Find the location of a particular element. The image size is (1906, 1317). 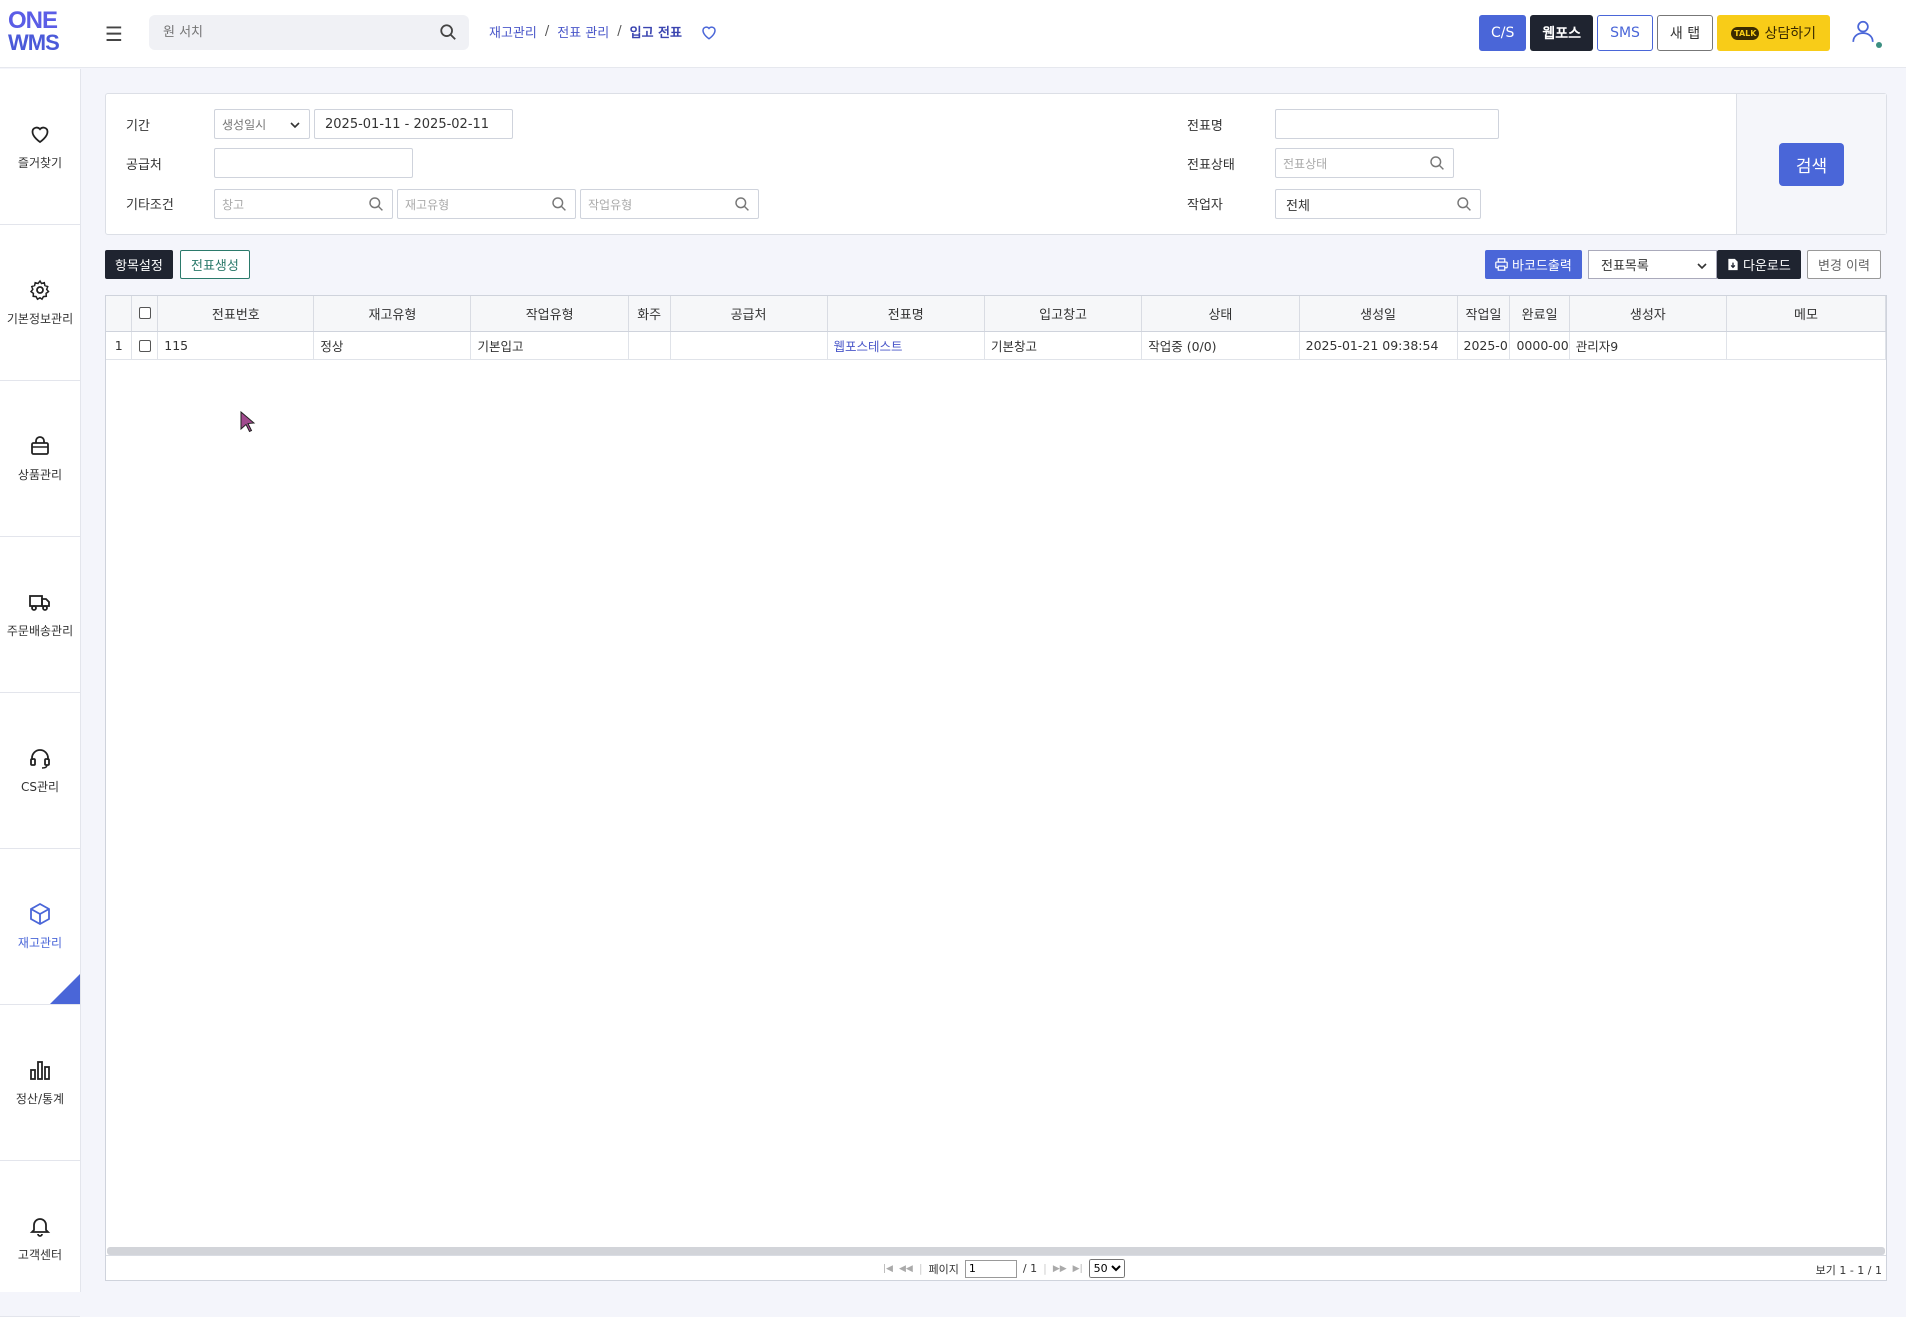

headset-icon is located at coordinates (40, 759).